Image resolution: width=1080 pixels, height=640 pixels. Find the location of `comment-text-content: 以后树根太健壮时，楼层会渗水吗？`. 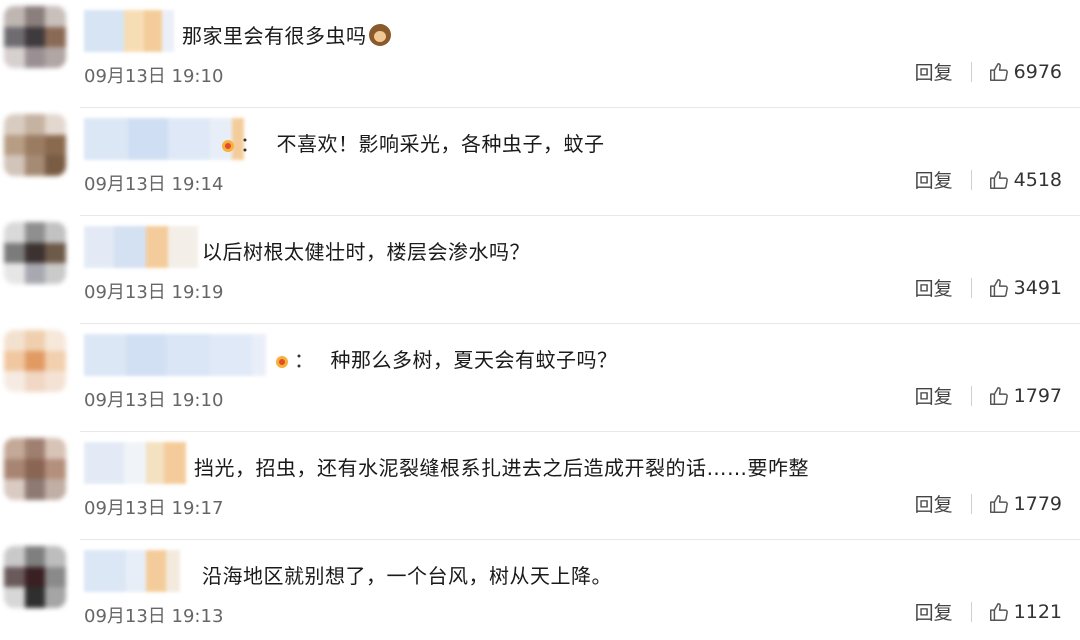

comment-text-content: 以后树根太健壮时，楼层会渗水吗？ is located at coordinates (366, 252).